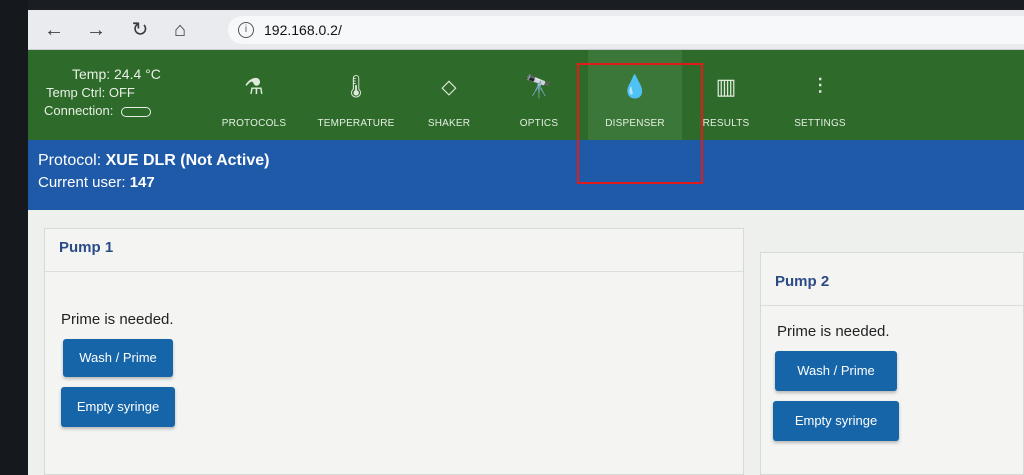 Image resolution: width=1024 pixels, height=475 pixels. Describe the element at coordinates (726, 123) in the screenshot. I see `nav-label: RESULTS` at that location.